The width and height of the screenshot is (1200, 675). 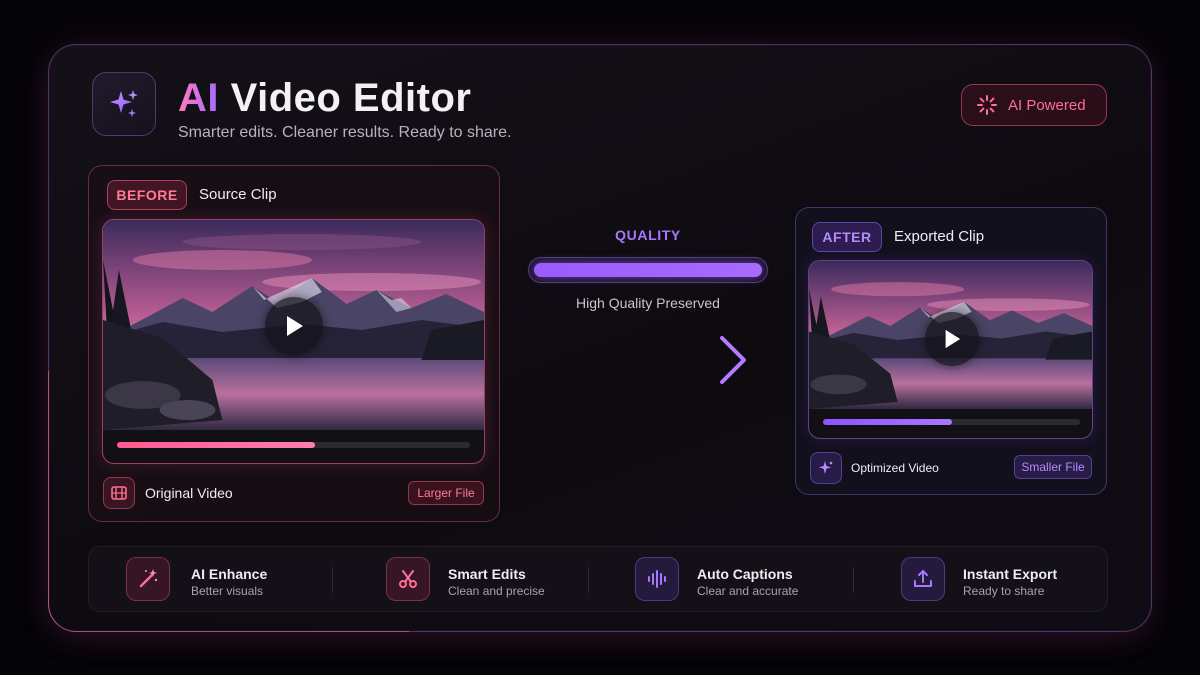 I want to click on film-icon, so click(x=119, y=493).